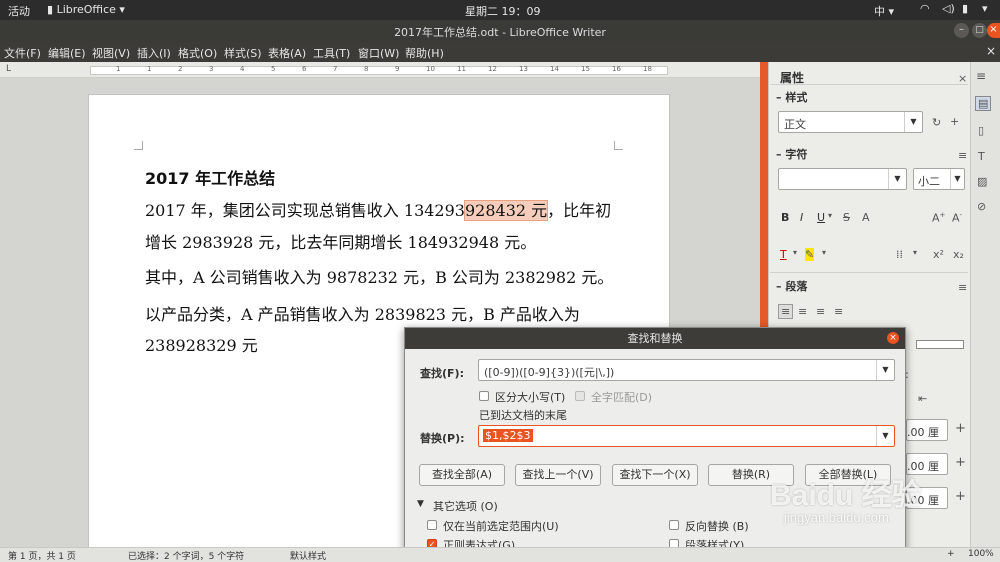  Describe the element at coordinates (801, 217) in the screenshot. I see `italic-icon: I` at that location.